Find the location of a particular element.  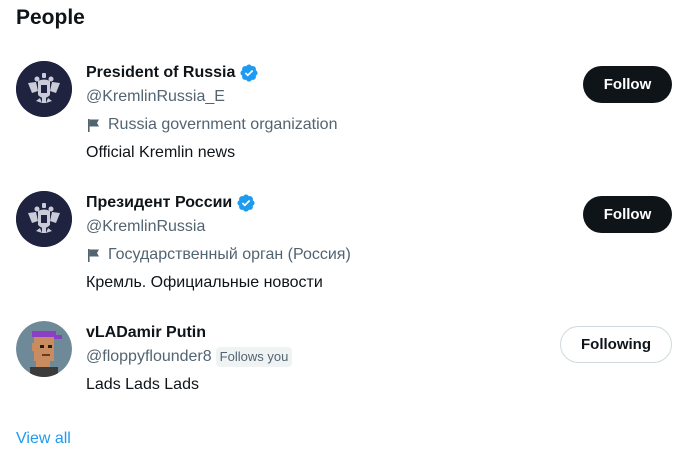

pixel-punk-avatar-icon is located at coordinates (44, 349).